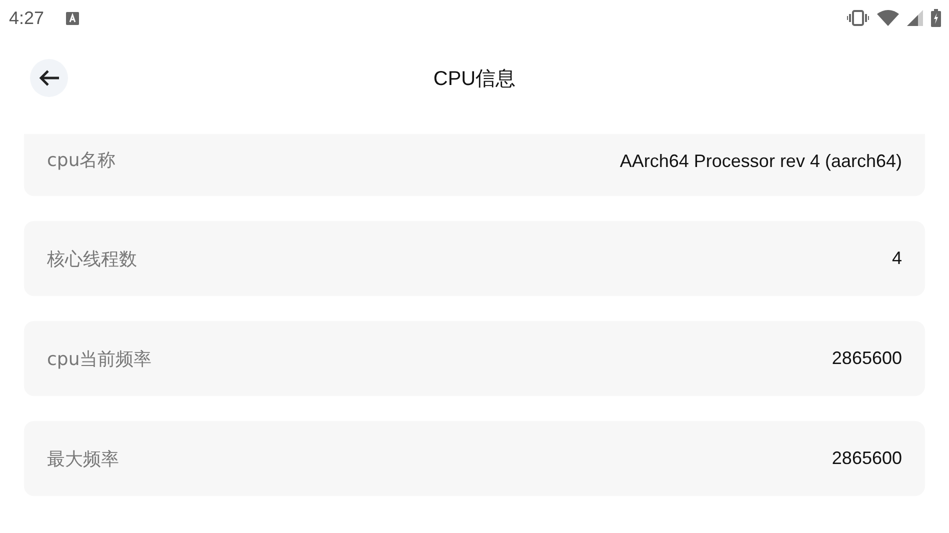 Image resolution: width=949 pixels, height=533 pixels. Describe the element at coordinates (83, 459) in the screenshot. I see `info-label: 最大频率` at that location.